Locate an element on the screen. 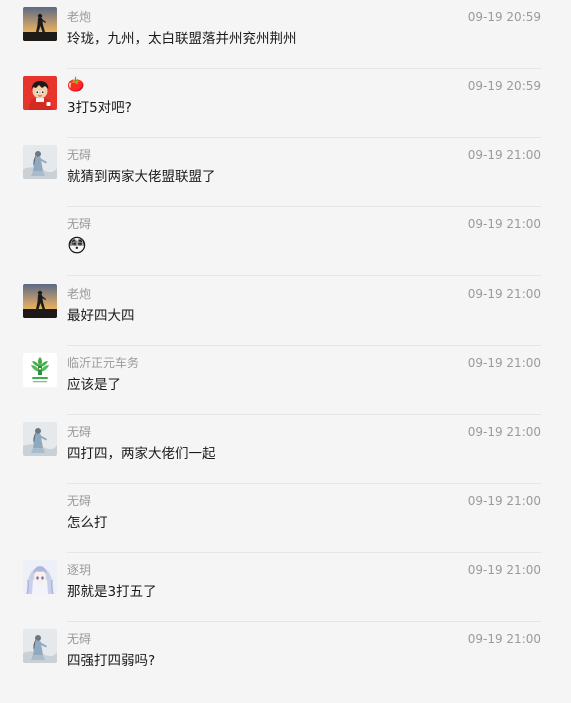  chat-message: 无碍 09-19 21:00 怎么打 is located at coordinates (285, 518).